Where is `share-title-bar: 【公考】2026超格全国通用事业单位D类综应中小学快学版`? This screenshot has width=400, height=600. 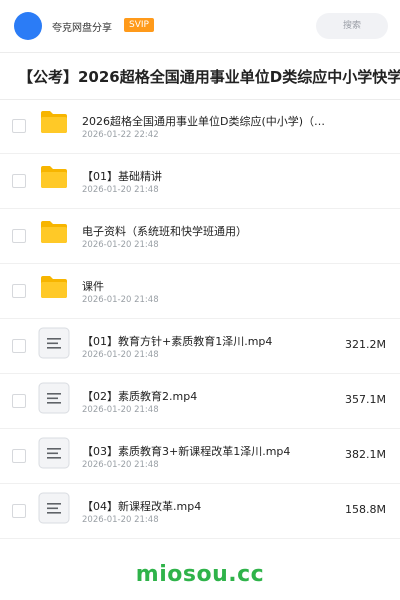
share-title-bar: 【公考】2026超格全国通用事业单位D类综应中小学快学版 is located at coordinates (200, 76).